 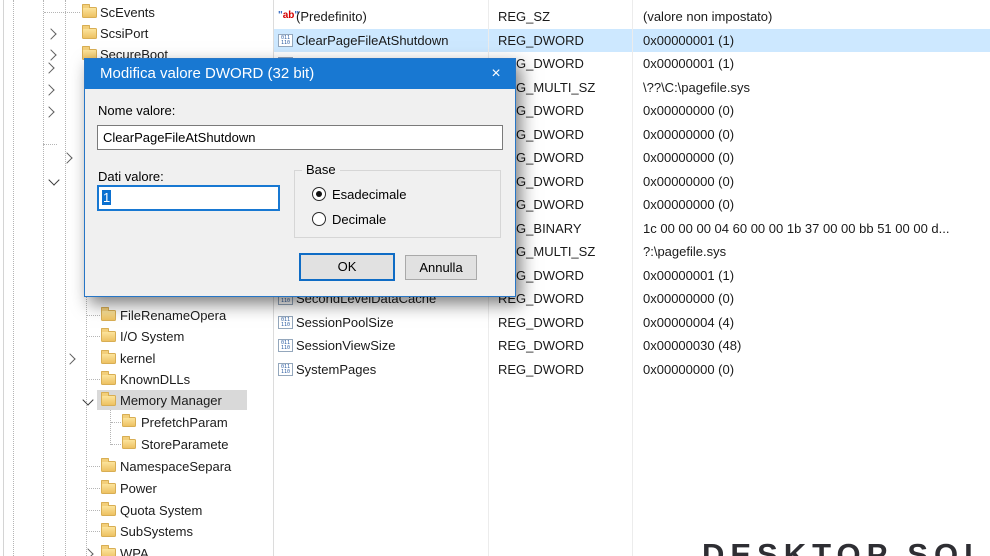 I want to click on tree-item-io-system: I/O System, so click(x=136, y=336).